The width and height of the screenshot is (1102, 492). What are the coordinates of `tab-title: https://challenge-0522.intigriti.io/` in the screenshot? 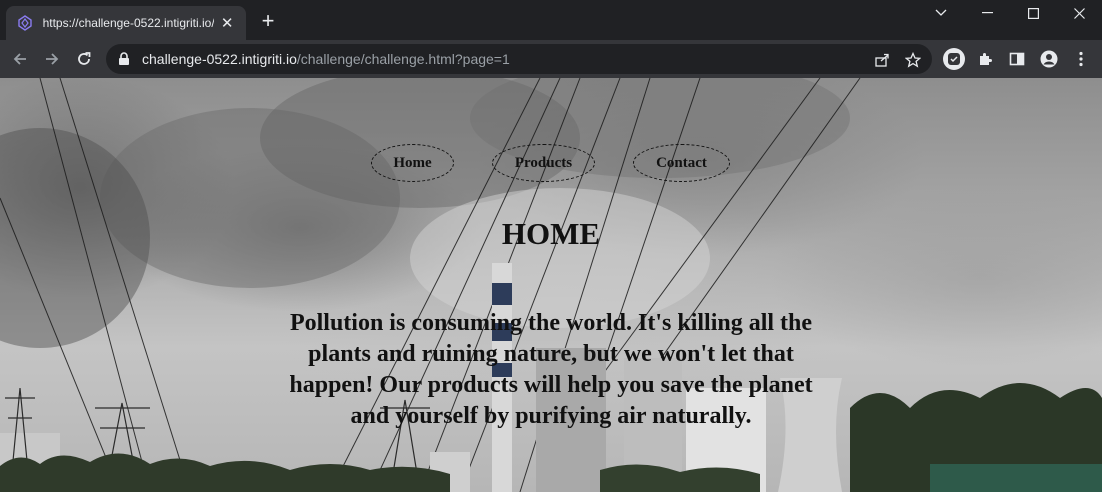 It's located at (128, 23).